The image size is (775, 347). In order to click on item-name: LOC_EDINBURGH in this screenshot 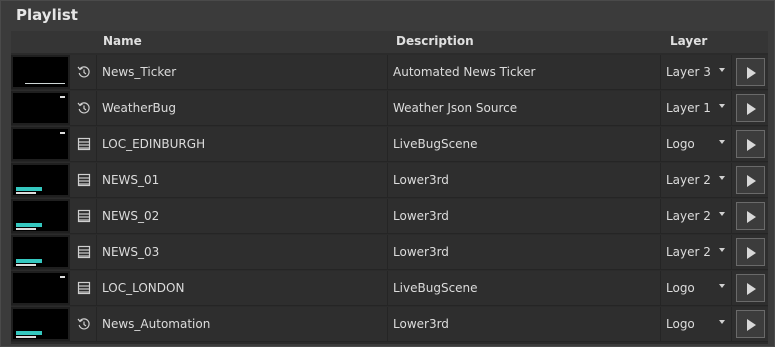, I will do `click(154, 144)`.